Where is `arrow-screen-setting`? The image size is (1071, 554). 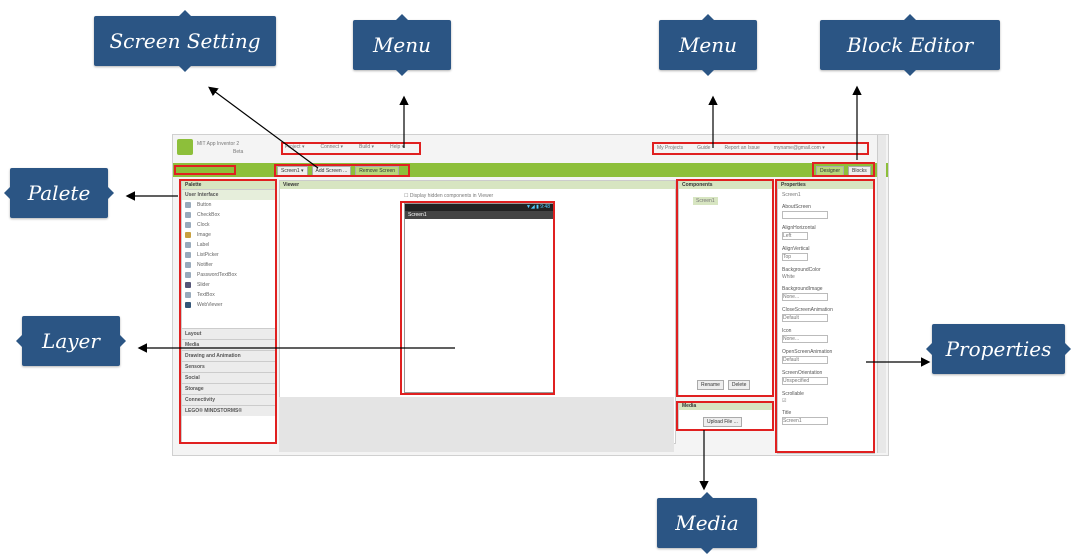 arrow-screen-setting is located at coordinates (263, 127).